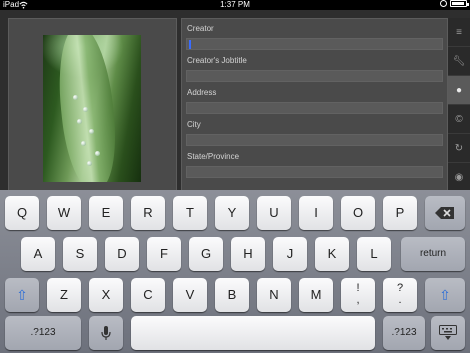  I want to click on jobtitle-label: Creator's Jobtitle, so click(217, 60).